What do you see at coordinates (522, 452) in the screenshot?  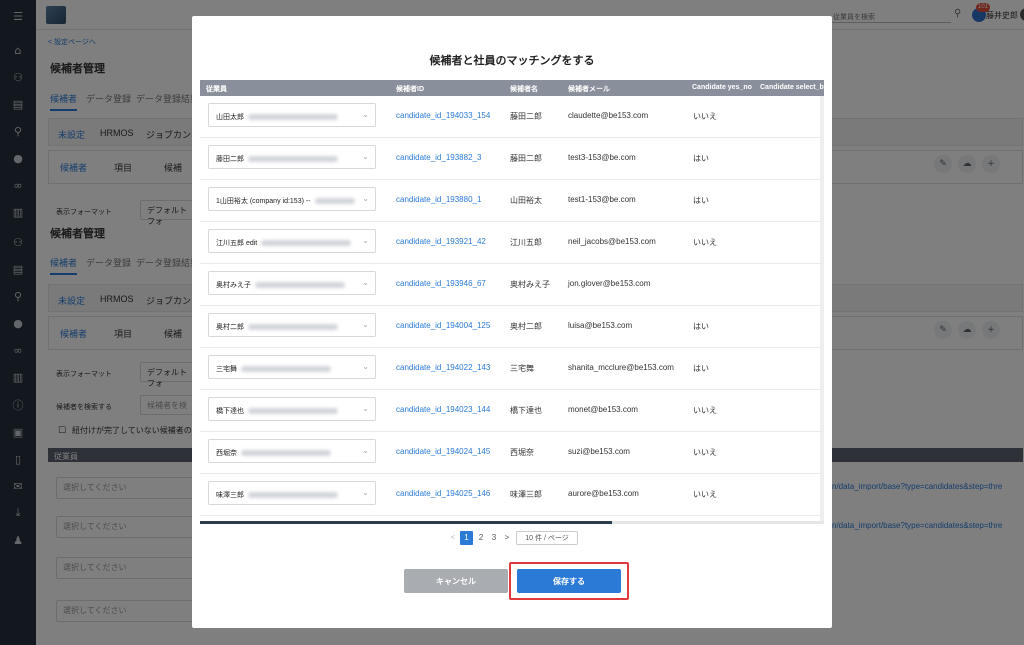 I see `candidate-name: 西堀奈` at bounding box center [522, 452].